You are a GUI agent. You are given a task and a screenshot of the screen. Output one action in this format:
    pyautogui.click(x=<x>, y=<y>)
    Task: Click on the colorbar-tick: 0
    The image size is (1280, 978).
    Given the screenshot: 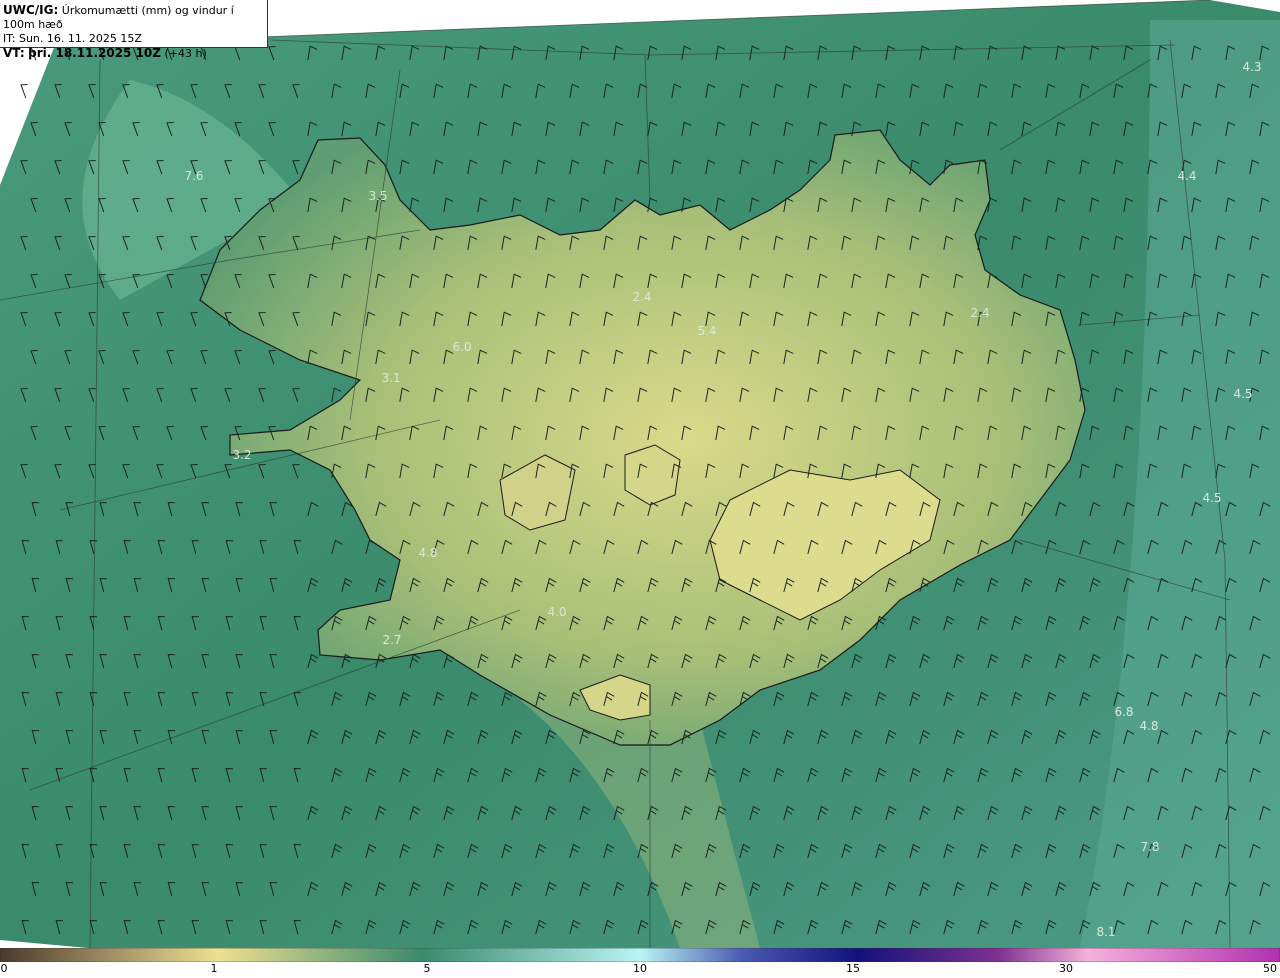 What is the action you would take?
    pyautogui.click(x=4, y=968)
    